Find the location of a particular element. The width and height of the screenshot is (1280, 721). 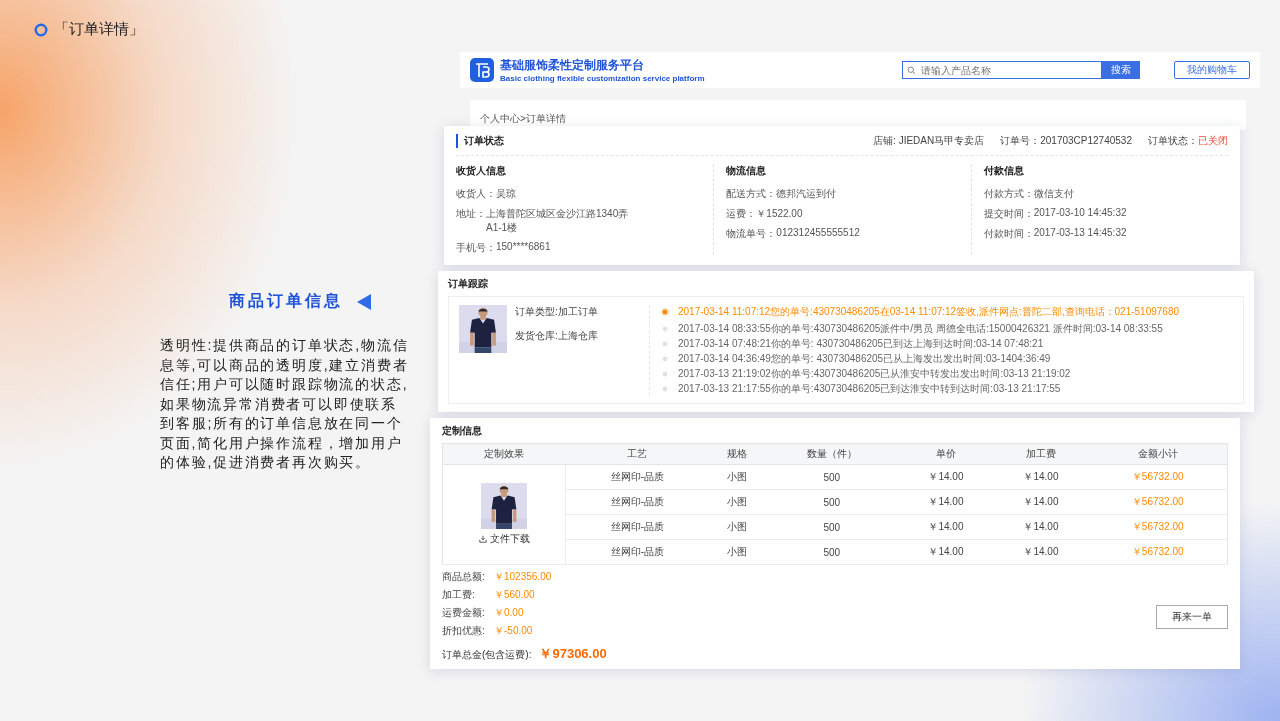

field-value: 德邦汽运到付 is located at coordinates (806, 194).